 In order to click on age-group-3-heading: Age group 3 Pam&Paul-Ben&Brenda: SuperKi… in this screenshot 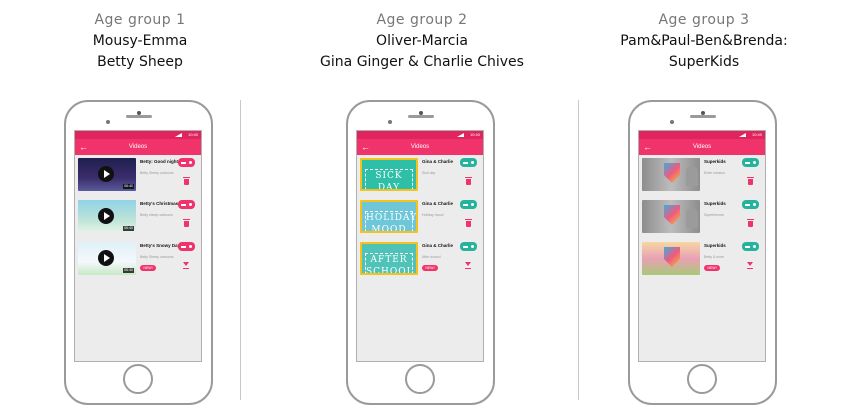, I will do `click(704, 41)`.